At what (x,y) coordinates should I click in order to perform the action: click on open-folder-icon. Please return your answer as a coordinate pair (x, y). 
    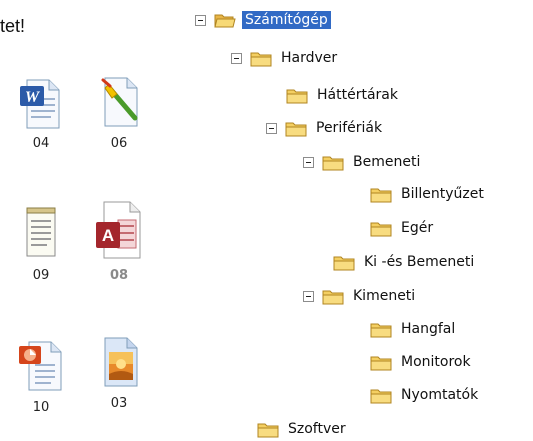
    Looking at the image, I should click on (225, 20).